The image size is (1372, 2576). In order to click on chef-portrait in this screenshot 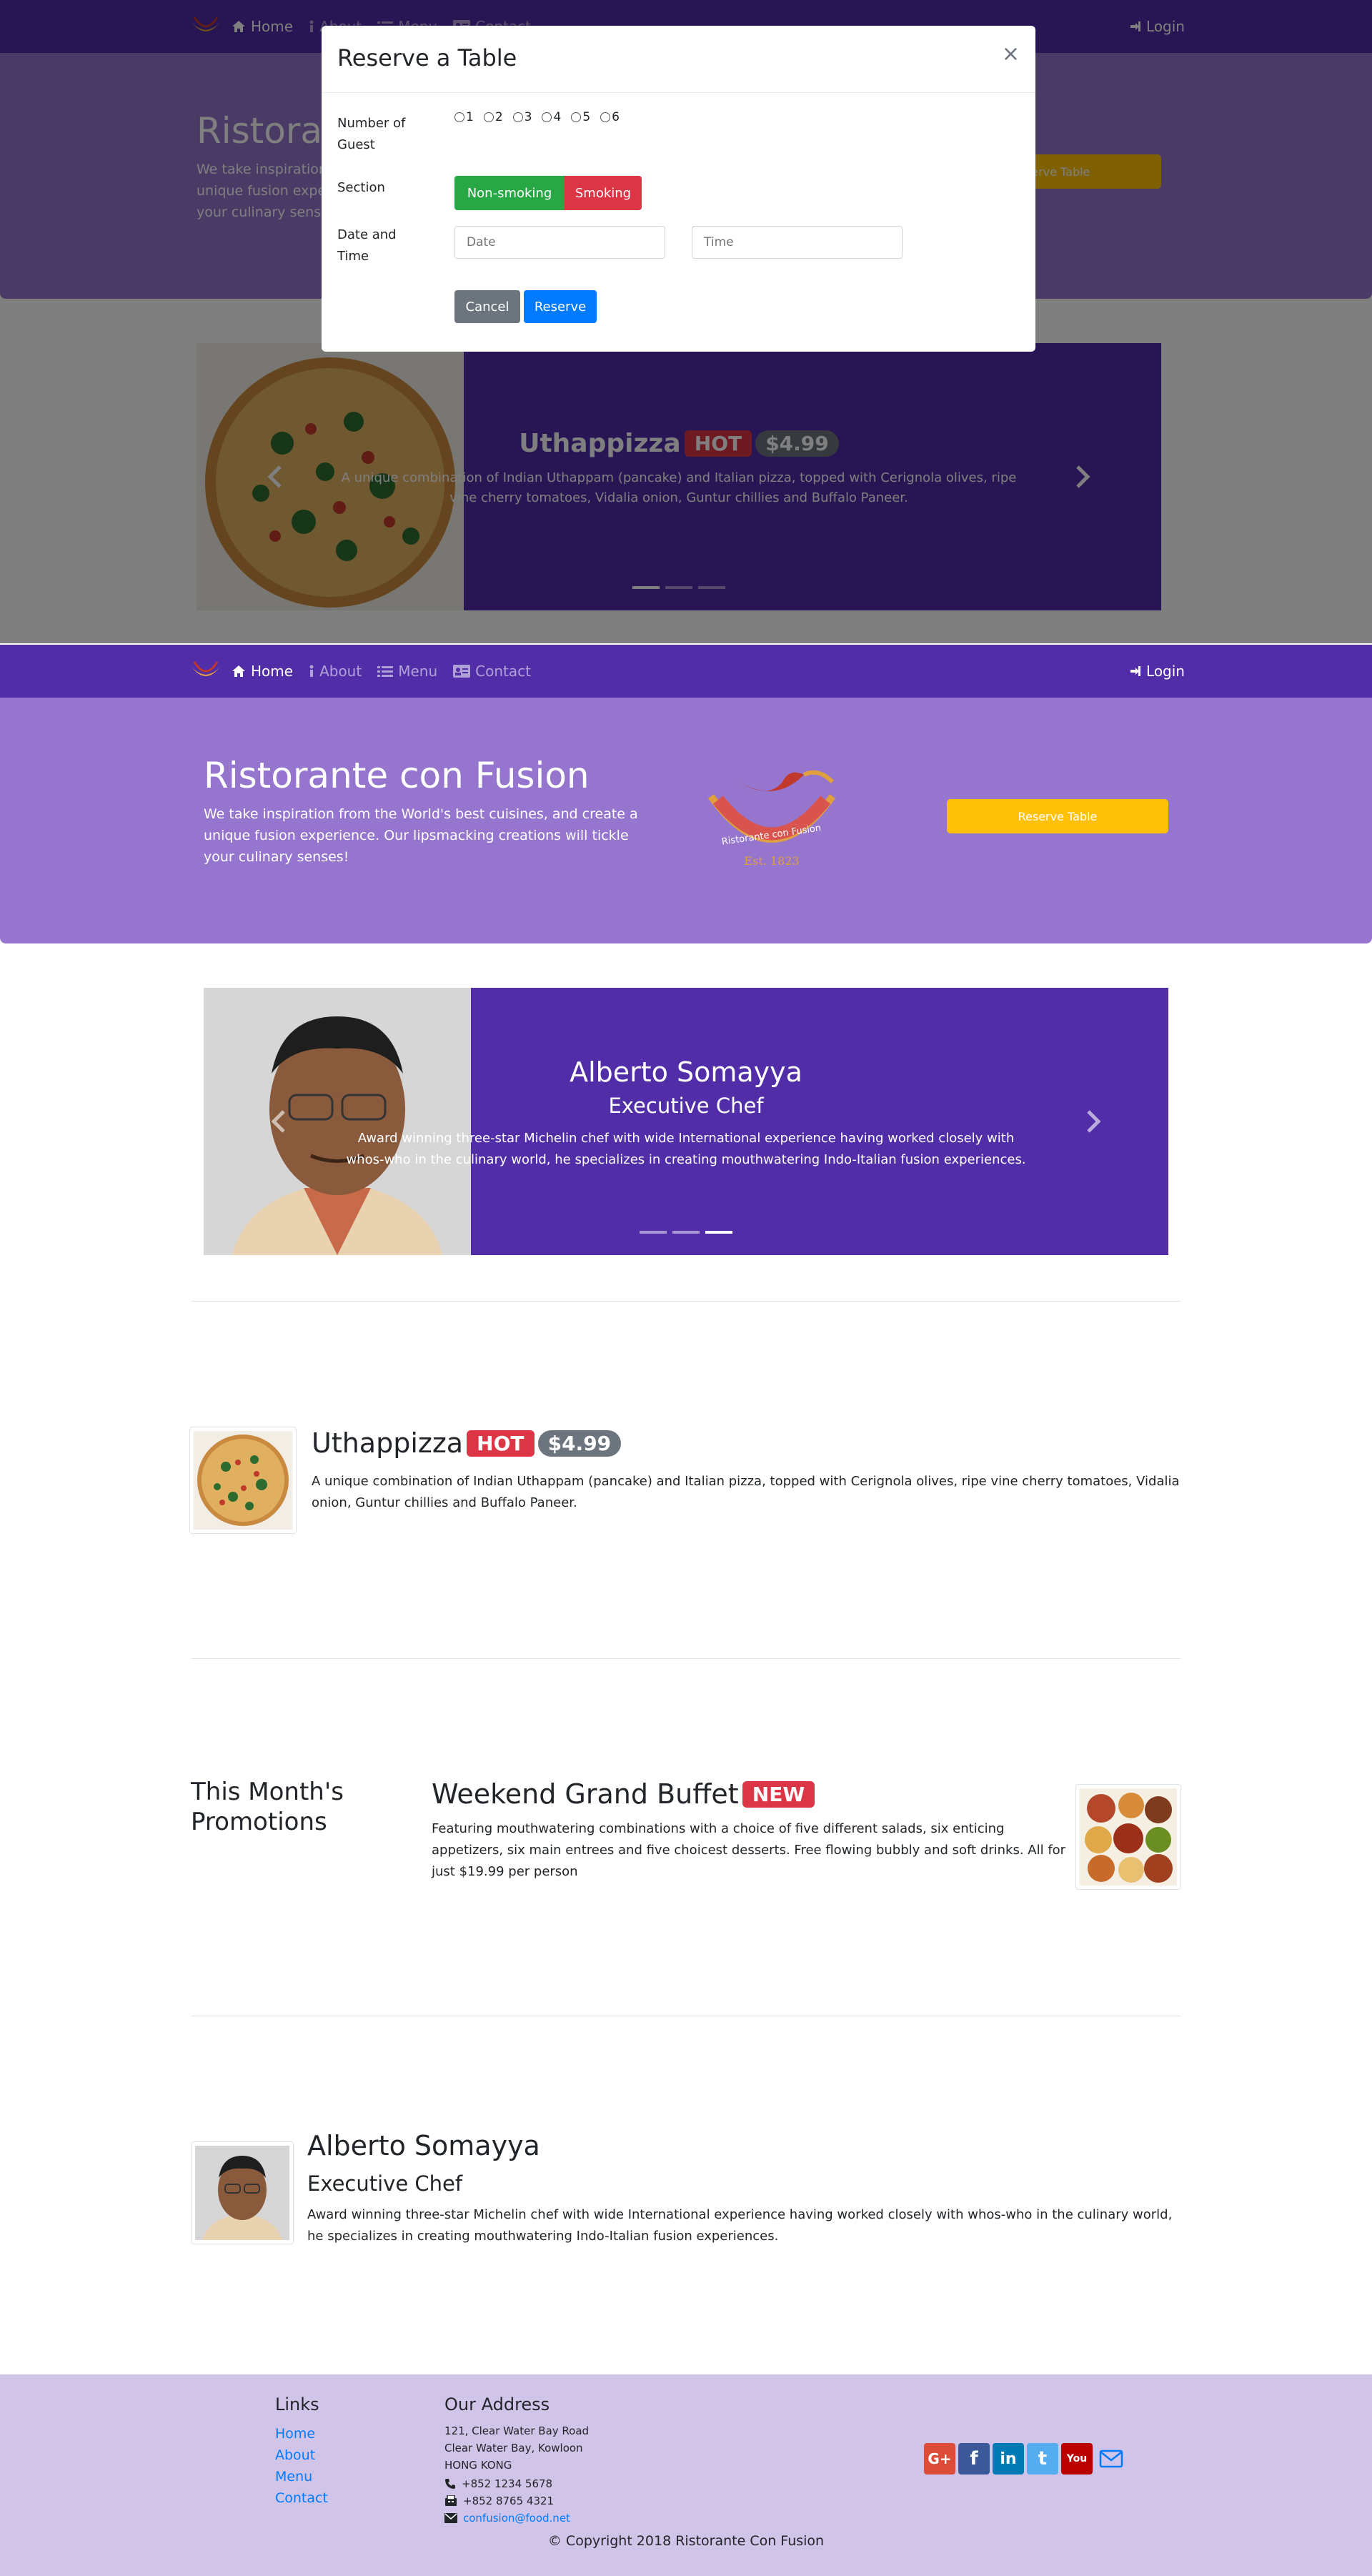, I will do `click(242, 2193)`.